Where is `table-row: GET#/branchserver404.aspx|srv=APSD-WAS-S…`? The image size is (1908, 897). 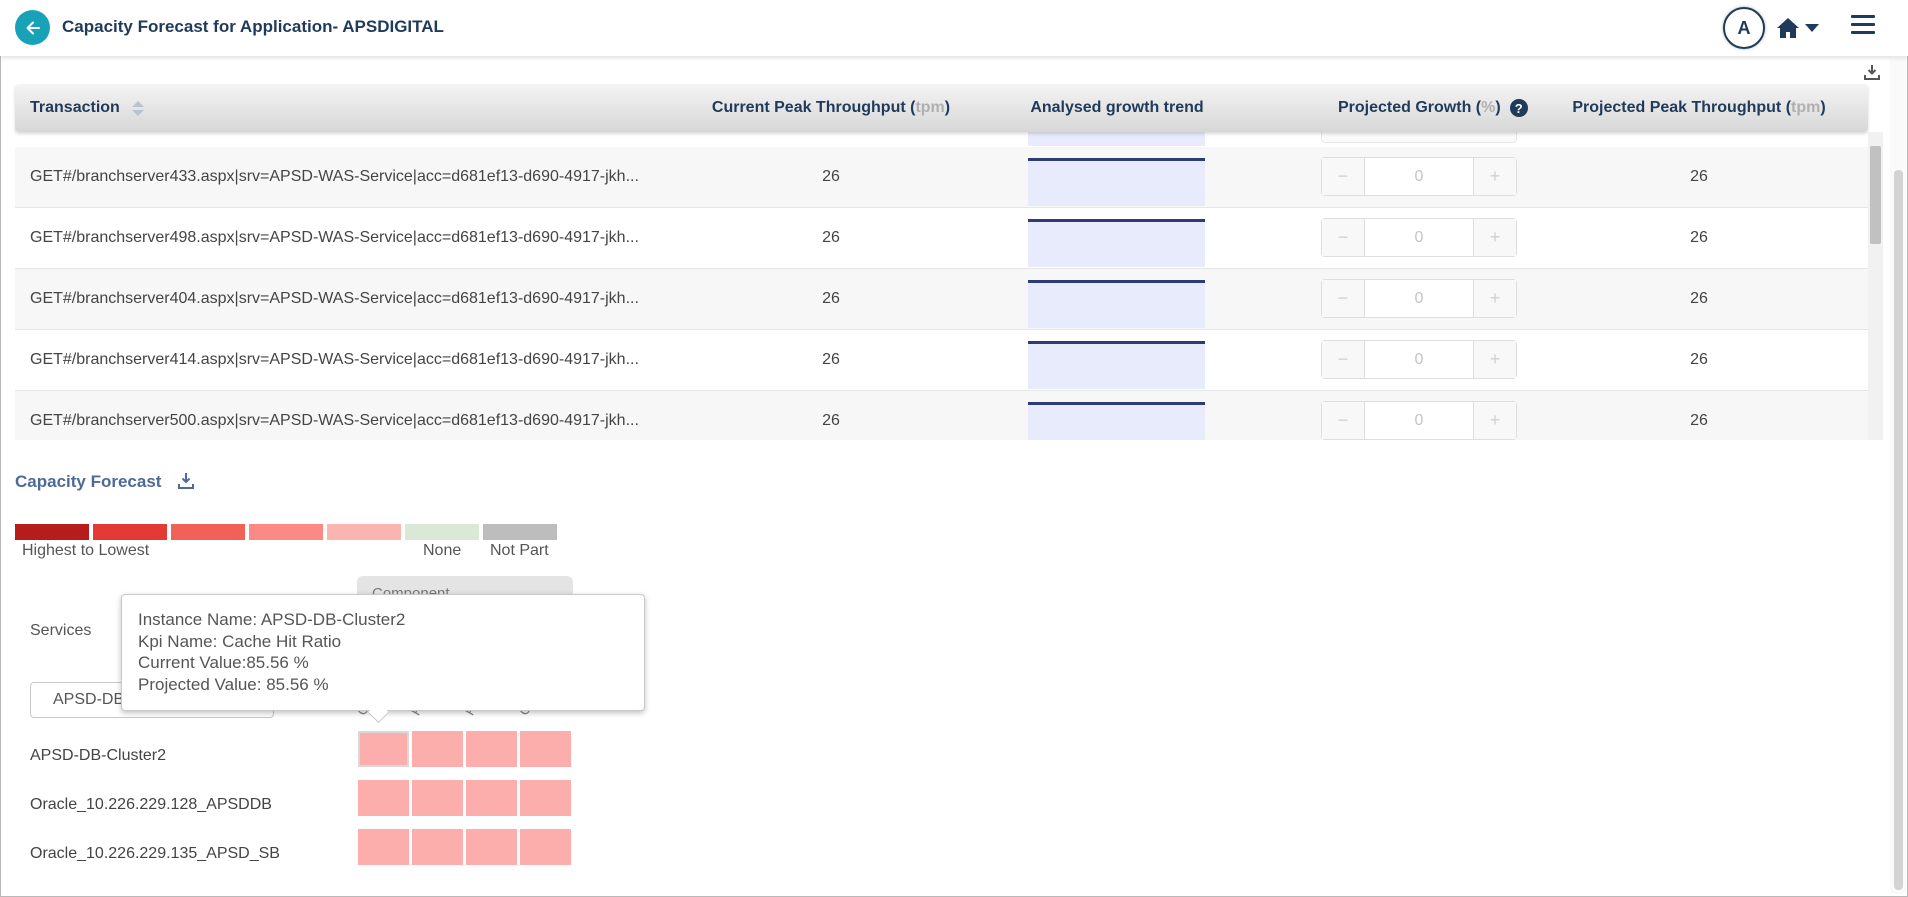 table-row: GET#/branchserver404.aspx|srv=APSD-WAS-S… is located at coordinates (941, 299).